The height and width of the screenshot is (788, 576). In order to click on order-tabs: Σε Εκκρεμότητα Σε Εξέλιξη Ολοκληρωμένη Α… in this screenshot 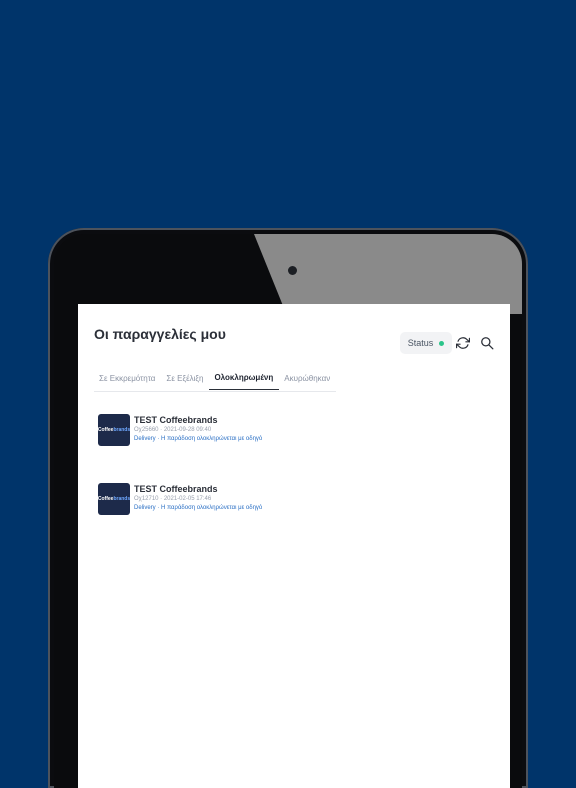, I will do `click(215, 379)`.